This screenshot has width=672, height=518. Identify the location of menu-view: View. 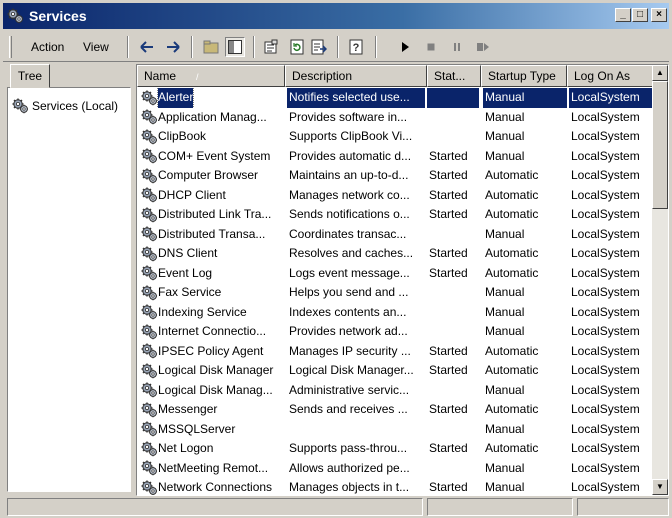
(96, 47).